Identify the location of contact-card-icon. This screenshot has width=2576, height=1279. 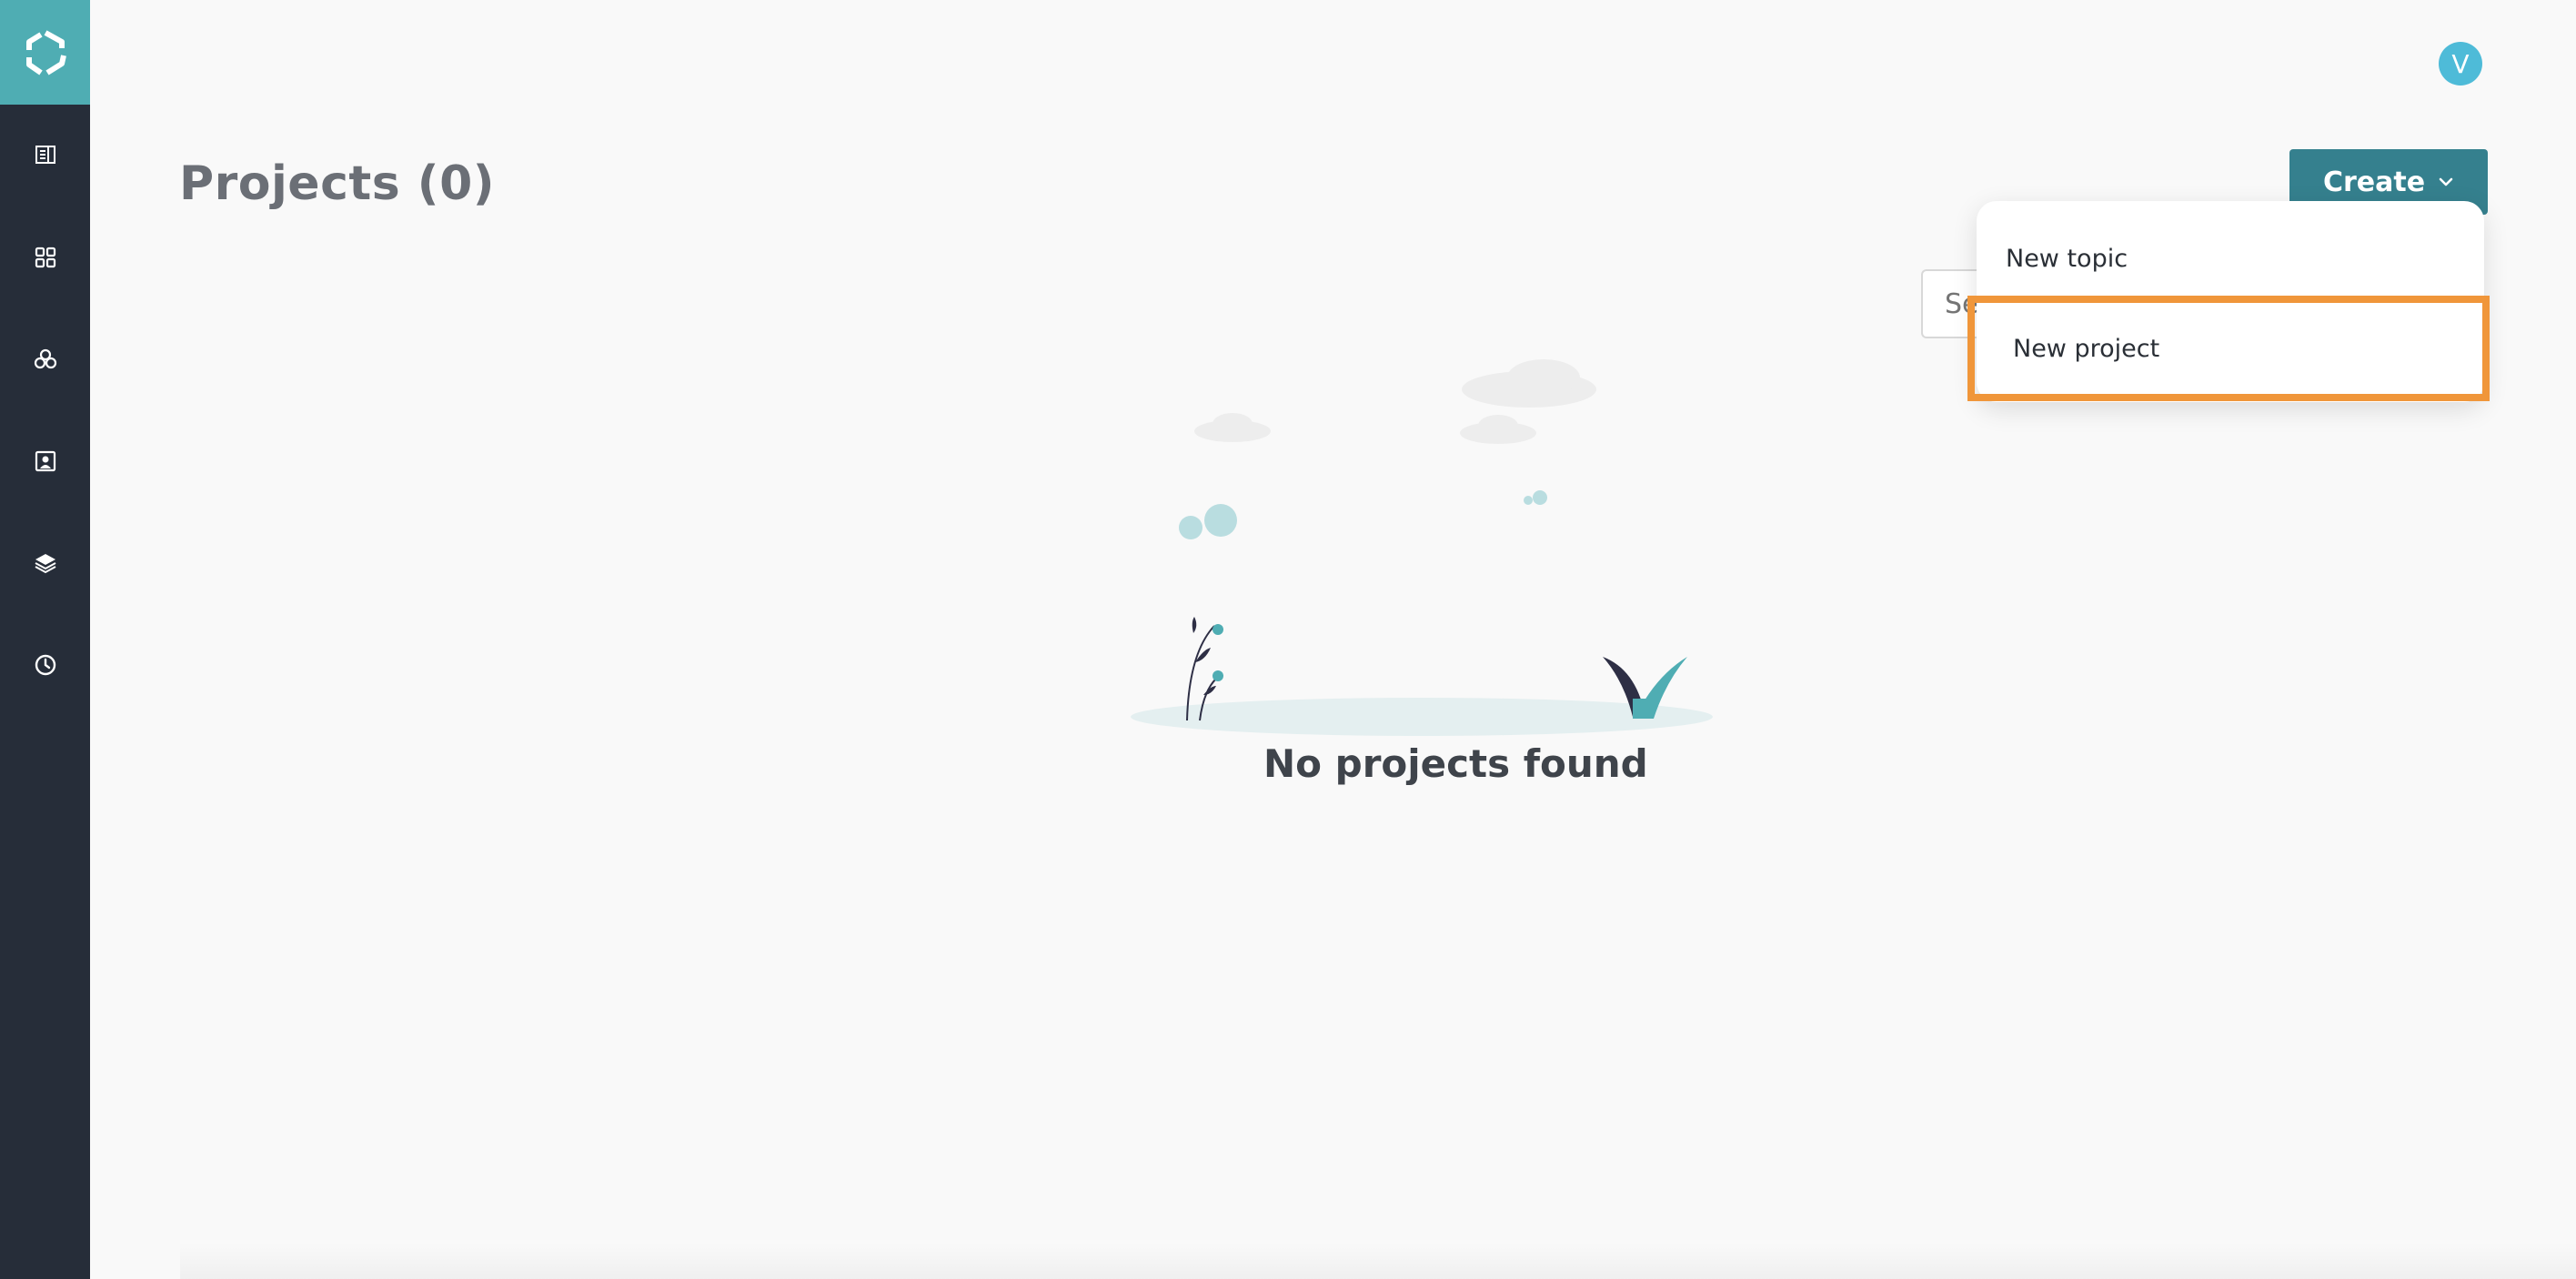
(45, 461).